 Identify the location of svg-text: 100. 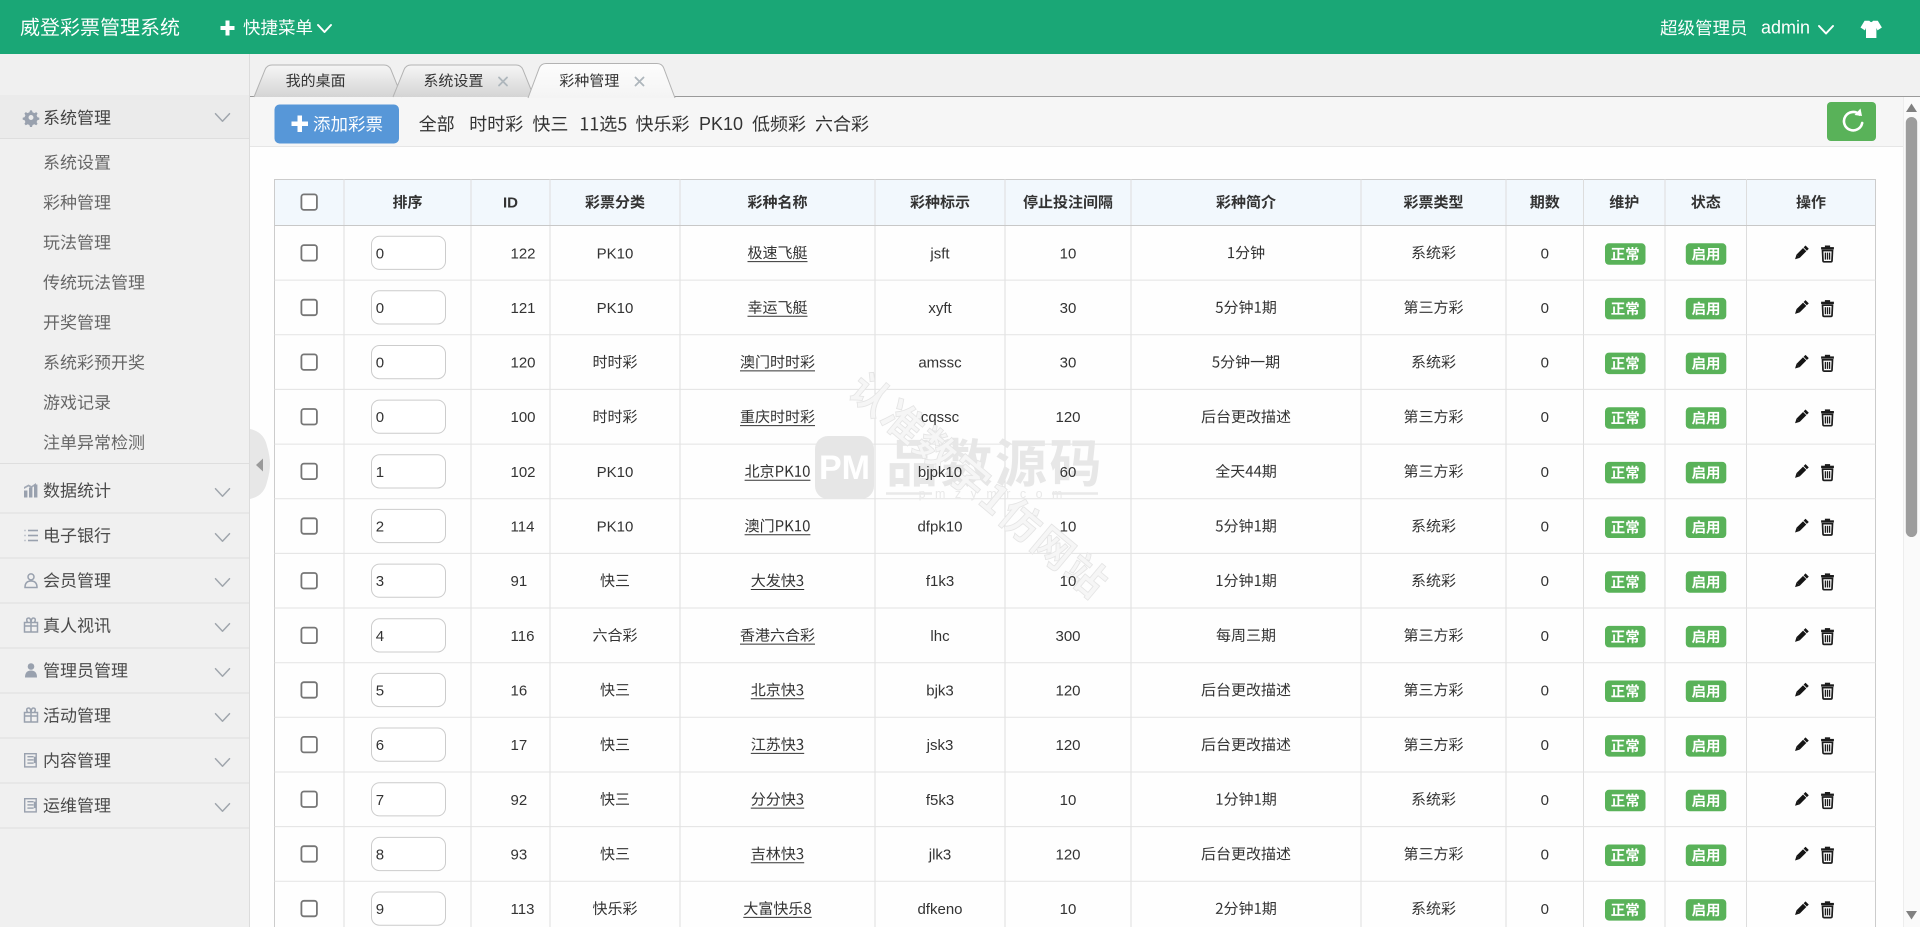
(523, 417).